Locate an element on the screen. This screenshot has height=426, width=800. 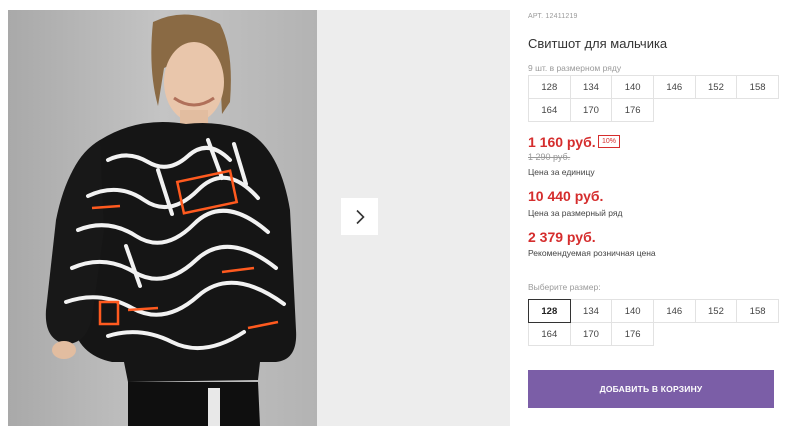
add-to-cart-button: ДОБАВИТЬ В КОРЗИНУ is located at coordinates (651, 389).